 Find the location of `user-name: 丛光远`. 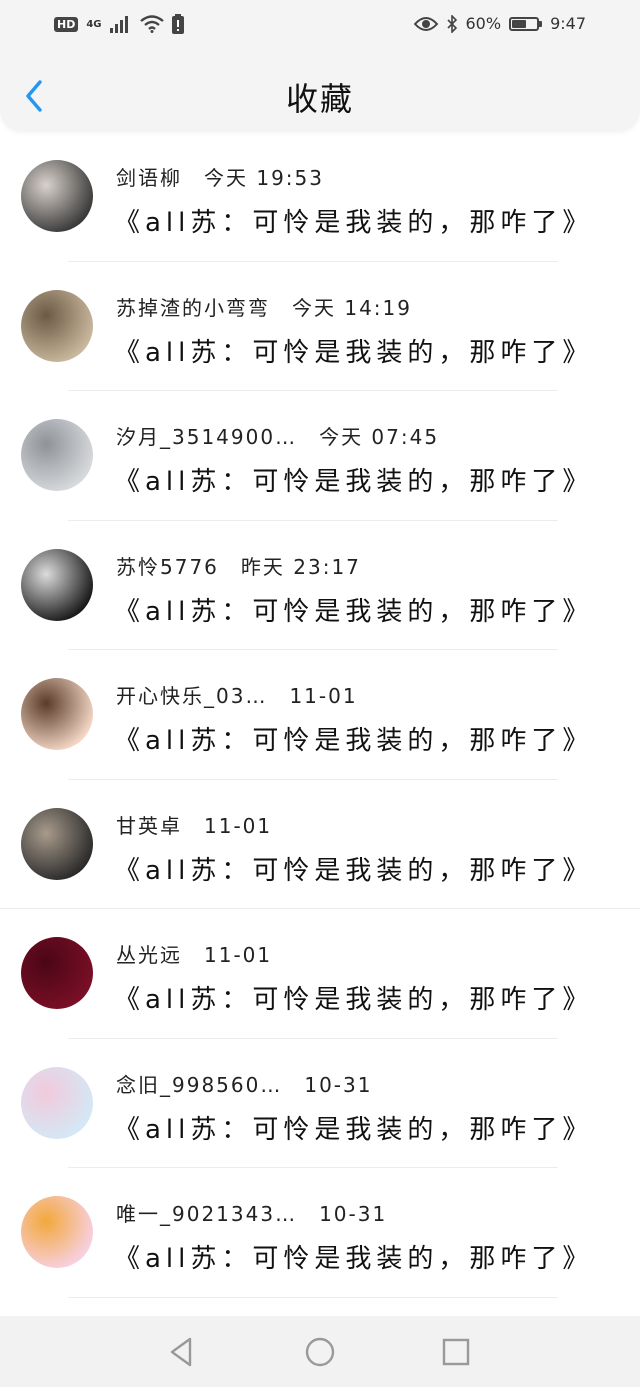

user-name: 丛光远 is located at coordinates (149, 955).